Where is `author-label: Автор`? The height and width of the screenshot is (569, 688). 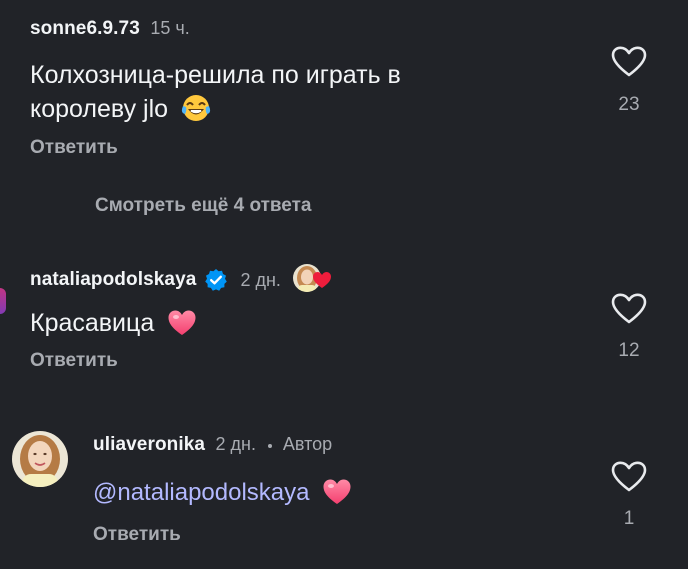
author-label: Автор is located at coordinates (307, 444).